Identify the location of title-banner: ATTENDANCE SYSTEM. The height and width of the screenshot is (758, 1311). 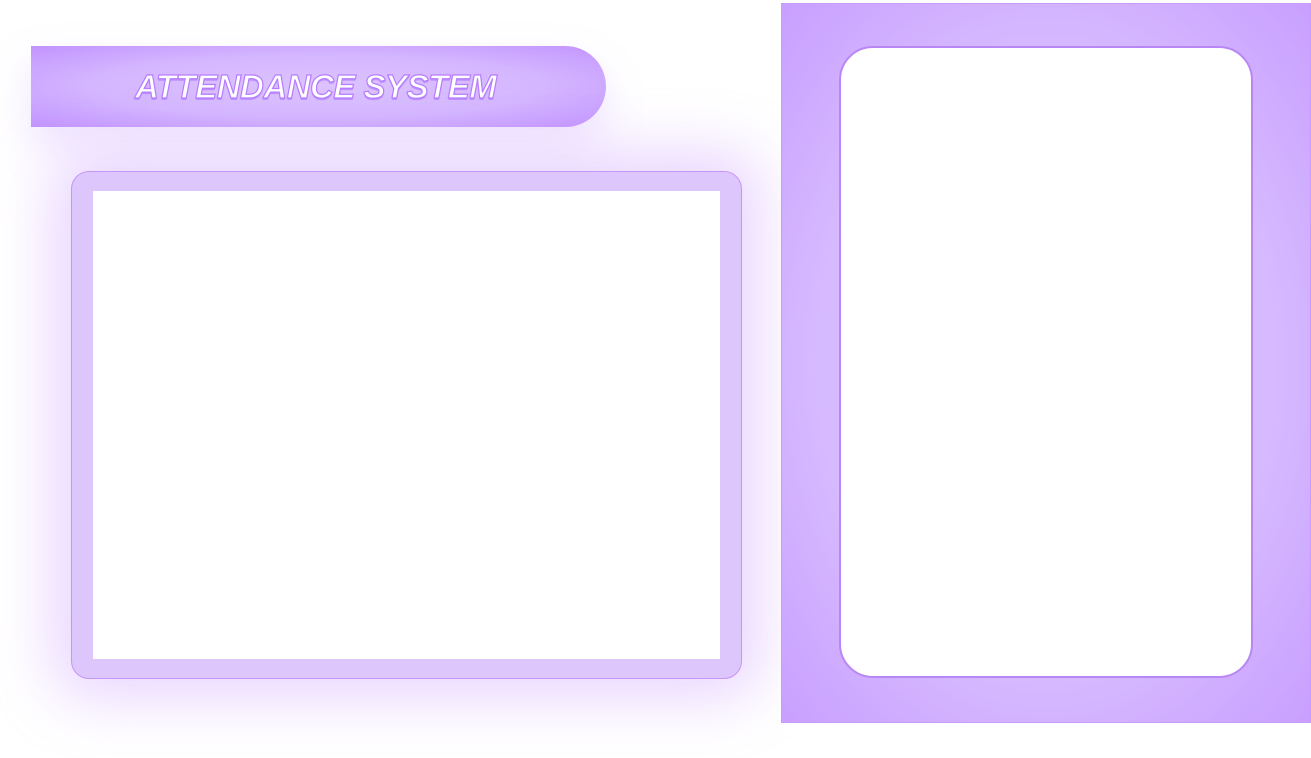
(318, 86).